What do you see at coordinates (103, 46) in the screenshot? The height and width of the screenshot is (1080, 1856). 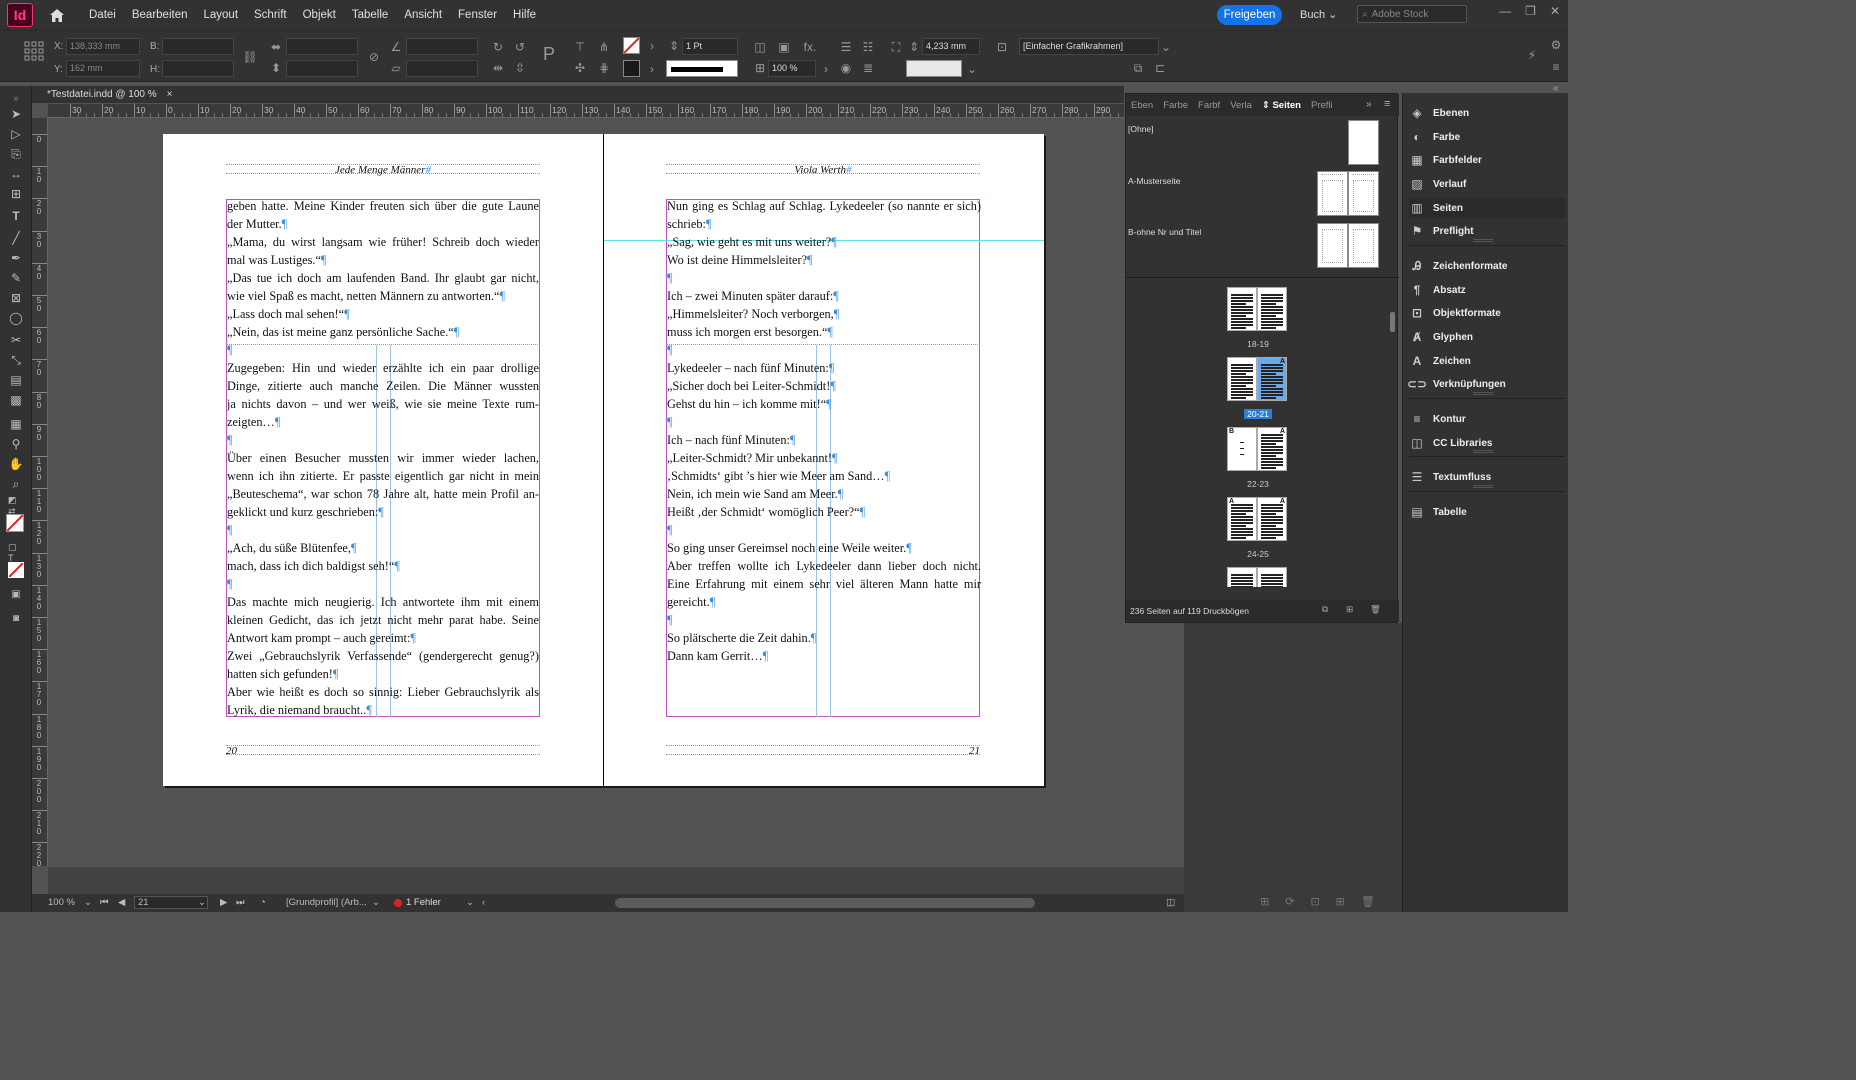 I see `x-field: 138,333 mm` at bounding box center [103, 46].